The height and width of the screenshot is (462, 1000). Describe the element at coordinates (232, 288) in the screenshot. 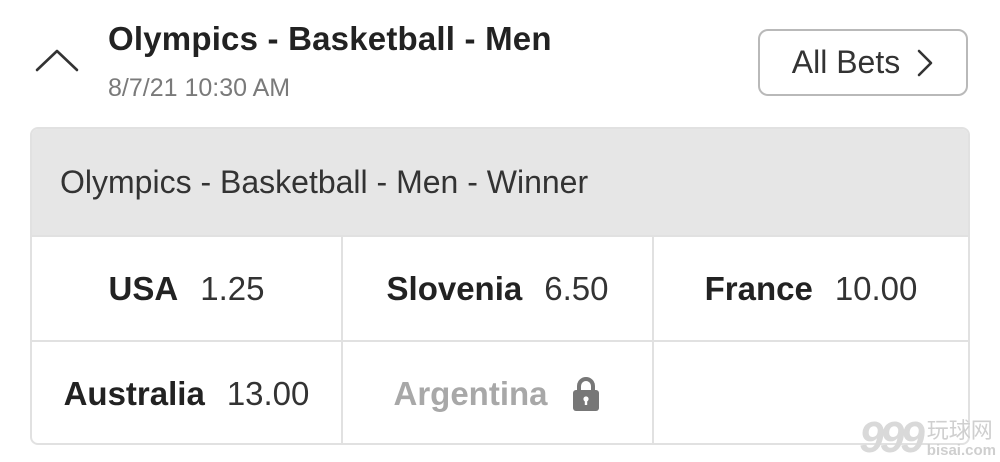

I see `selection-odds: 1.25` at that location.